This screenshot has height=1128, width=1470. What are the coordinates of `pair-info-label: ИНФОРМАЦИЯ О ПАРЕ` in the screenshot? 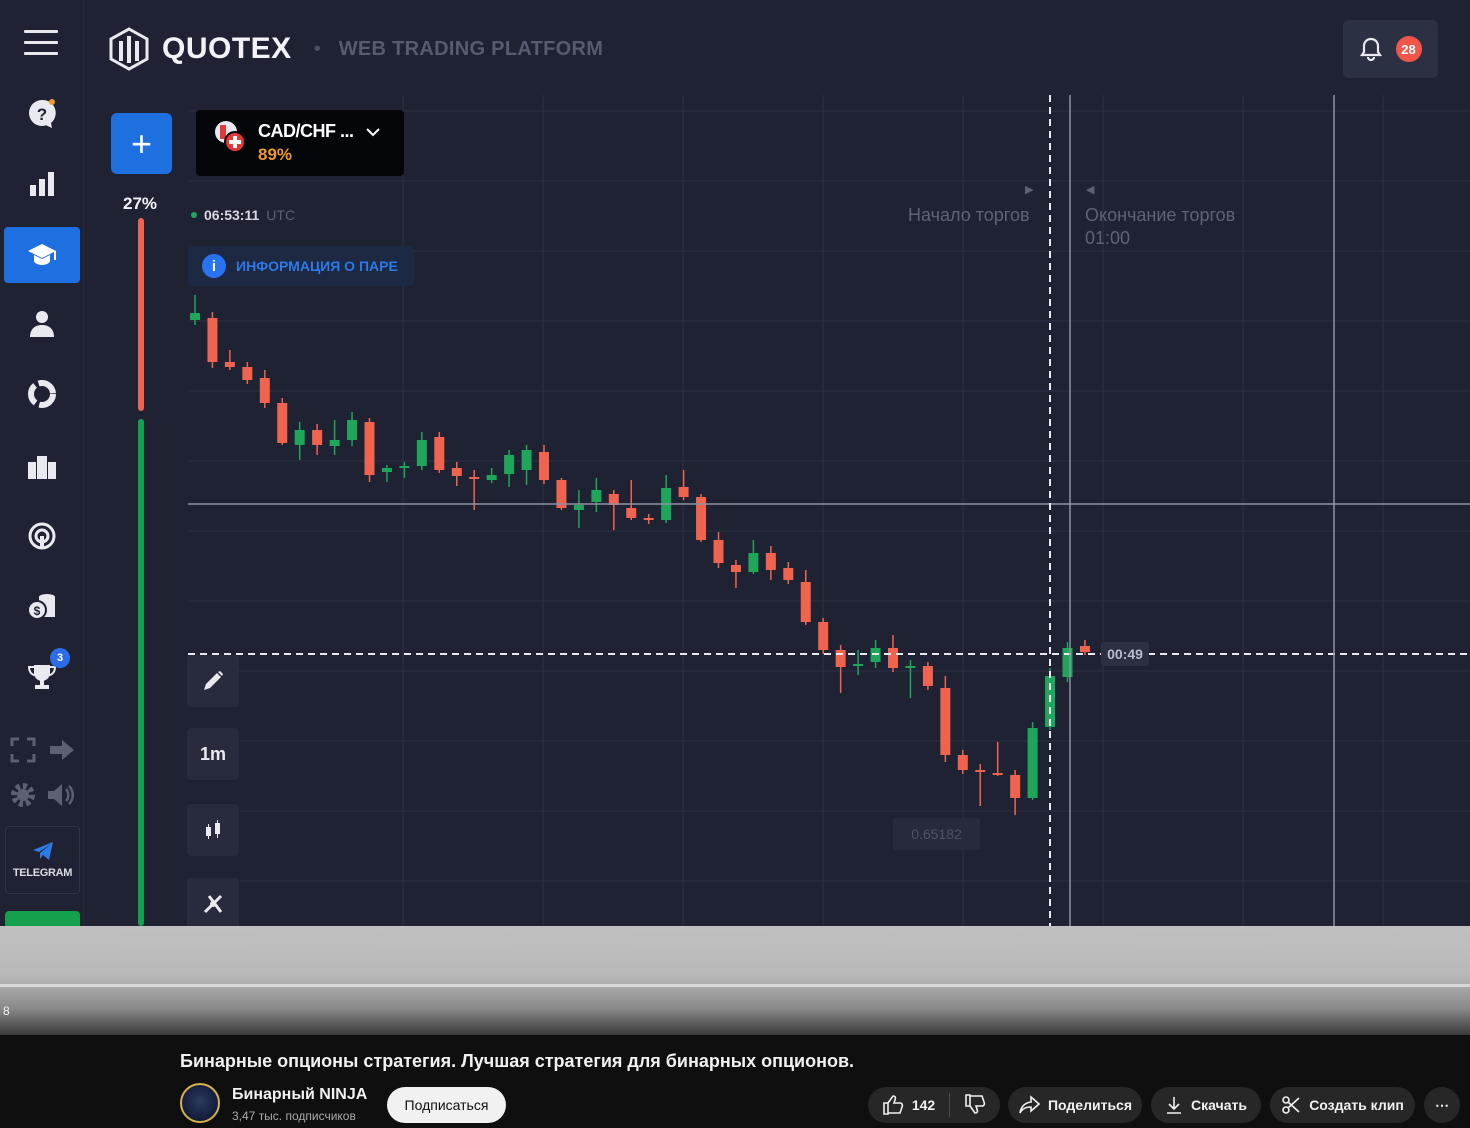 It's located at (317, 266).